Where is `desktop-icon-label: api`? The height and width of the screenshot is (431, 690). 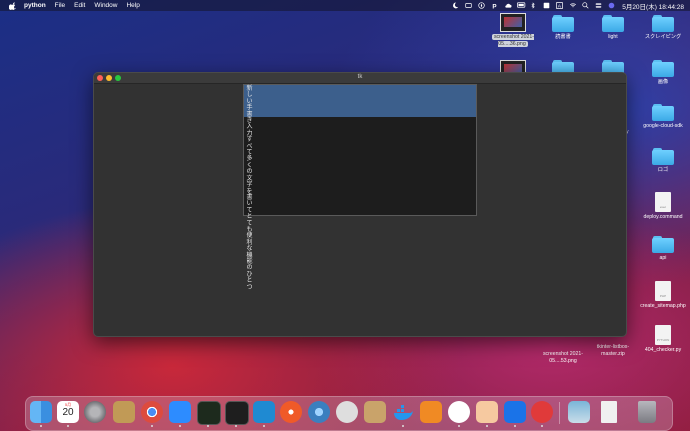 desktop-icon-label: api is located at coordinates (663, 258).